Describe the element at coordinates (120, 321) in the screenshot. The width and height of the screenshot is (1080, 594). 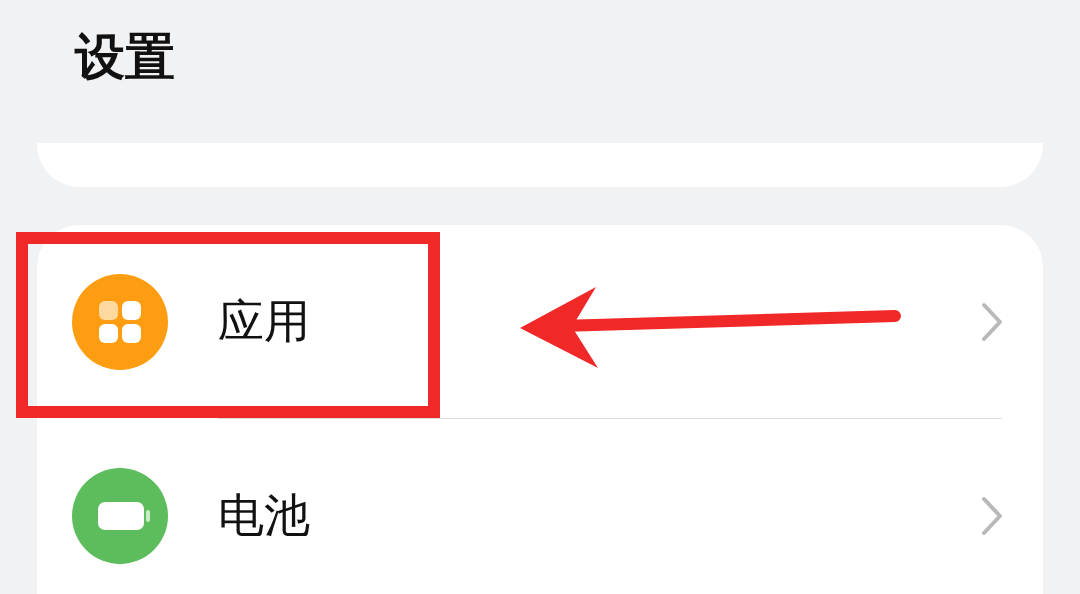
I see `apps-icon` at that location.